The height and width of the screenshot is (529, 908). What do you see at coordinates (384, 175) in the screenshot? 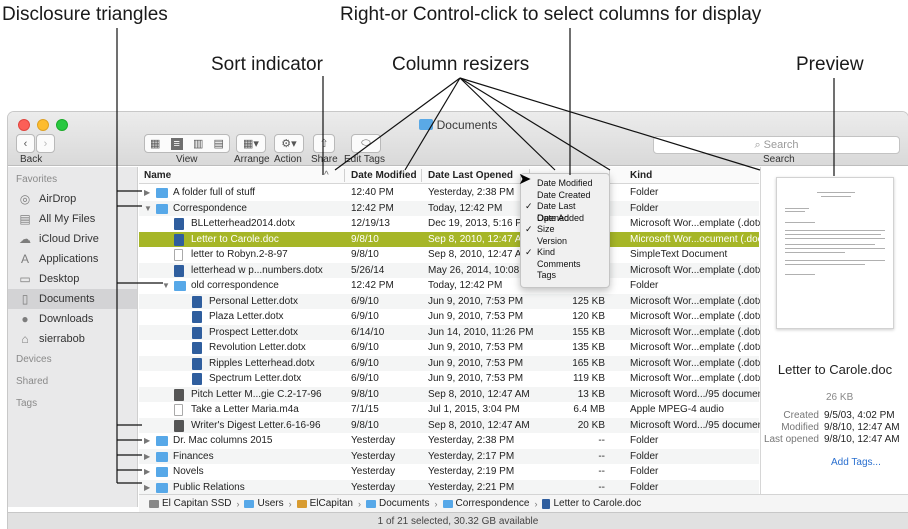
I see `column-header-date-modified: Date Modified` at bounding box center [384, 175].